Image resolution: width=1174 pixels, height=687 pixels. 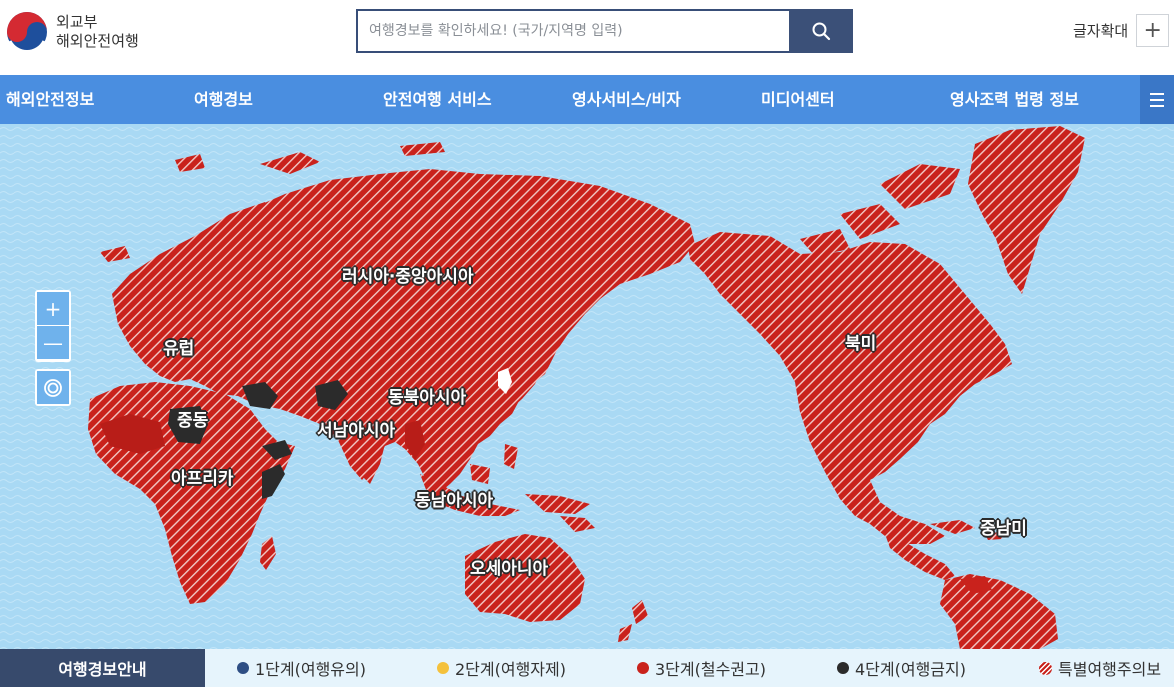 I want to click on level1-dot-icon, so click(x=243, y=668).